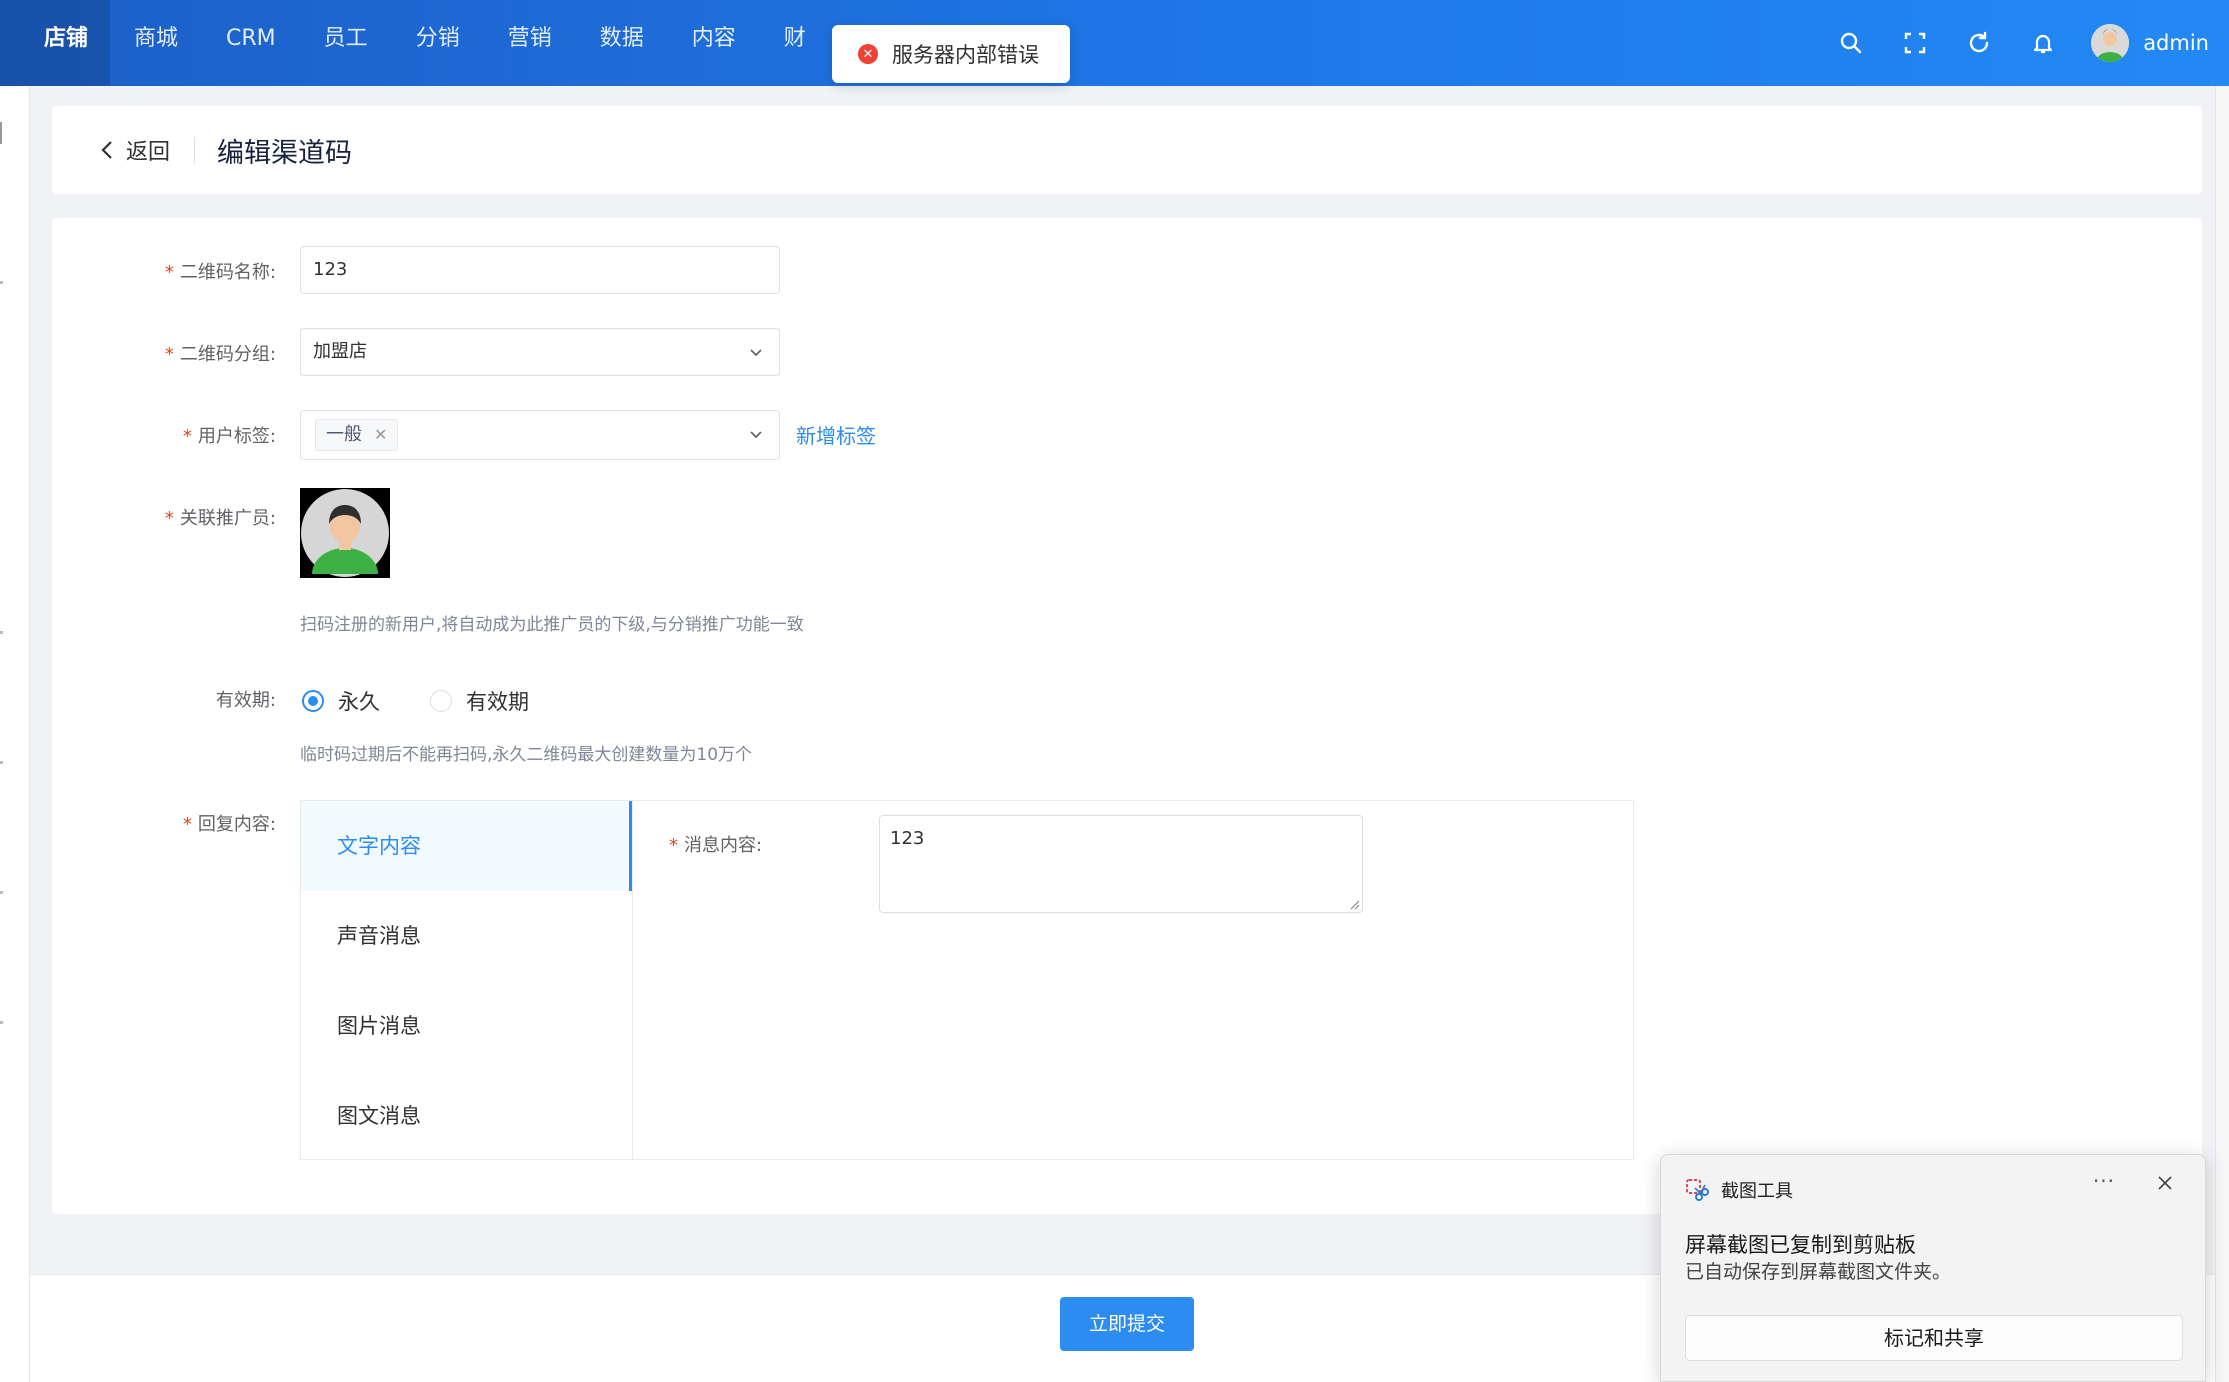 The image size is (2229, 1382). What do you see at coordinates (1354, 904) in the screenshot?
I see `resize-grip-icon` at bounding box center [1354, 904].